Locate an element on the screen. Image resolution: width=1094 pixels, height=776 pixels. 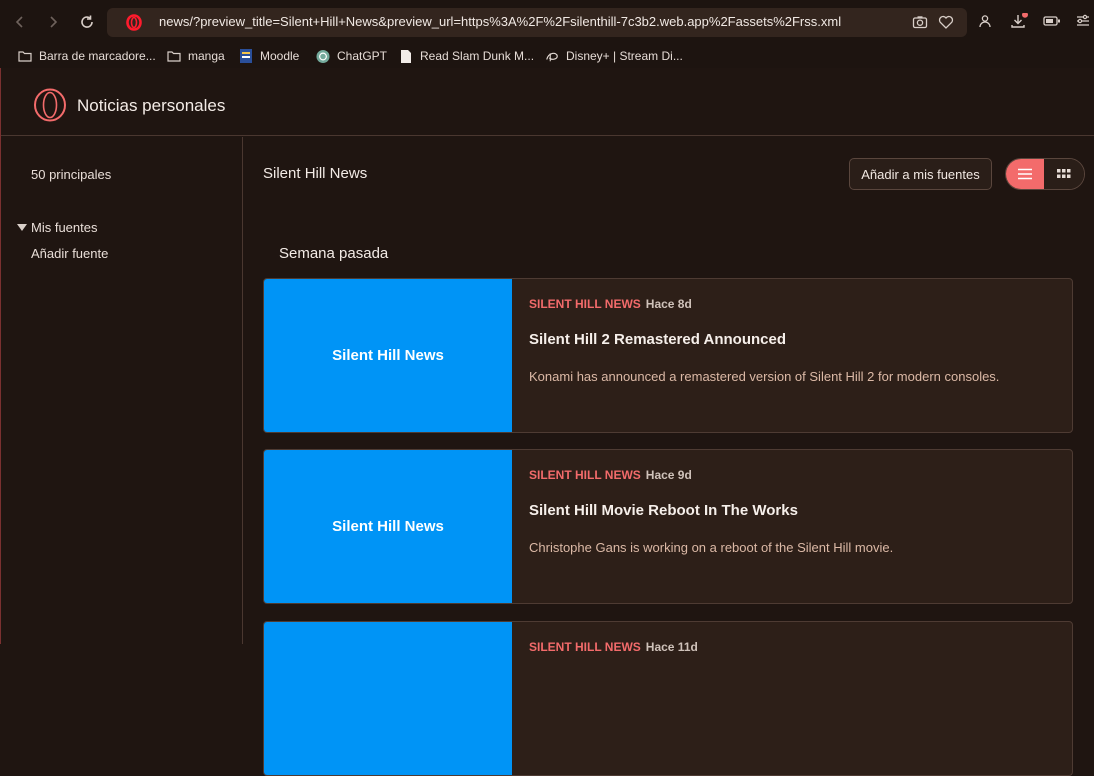
back-button is located at coordinates (20, 22).